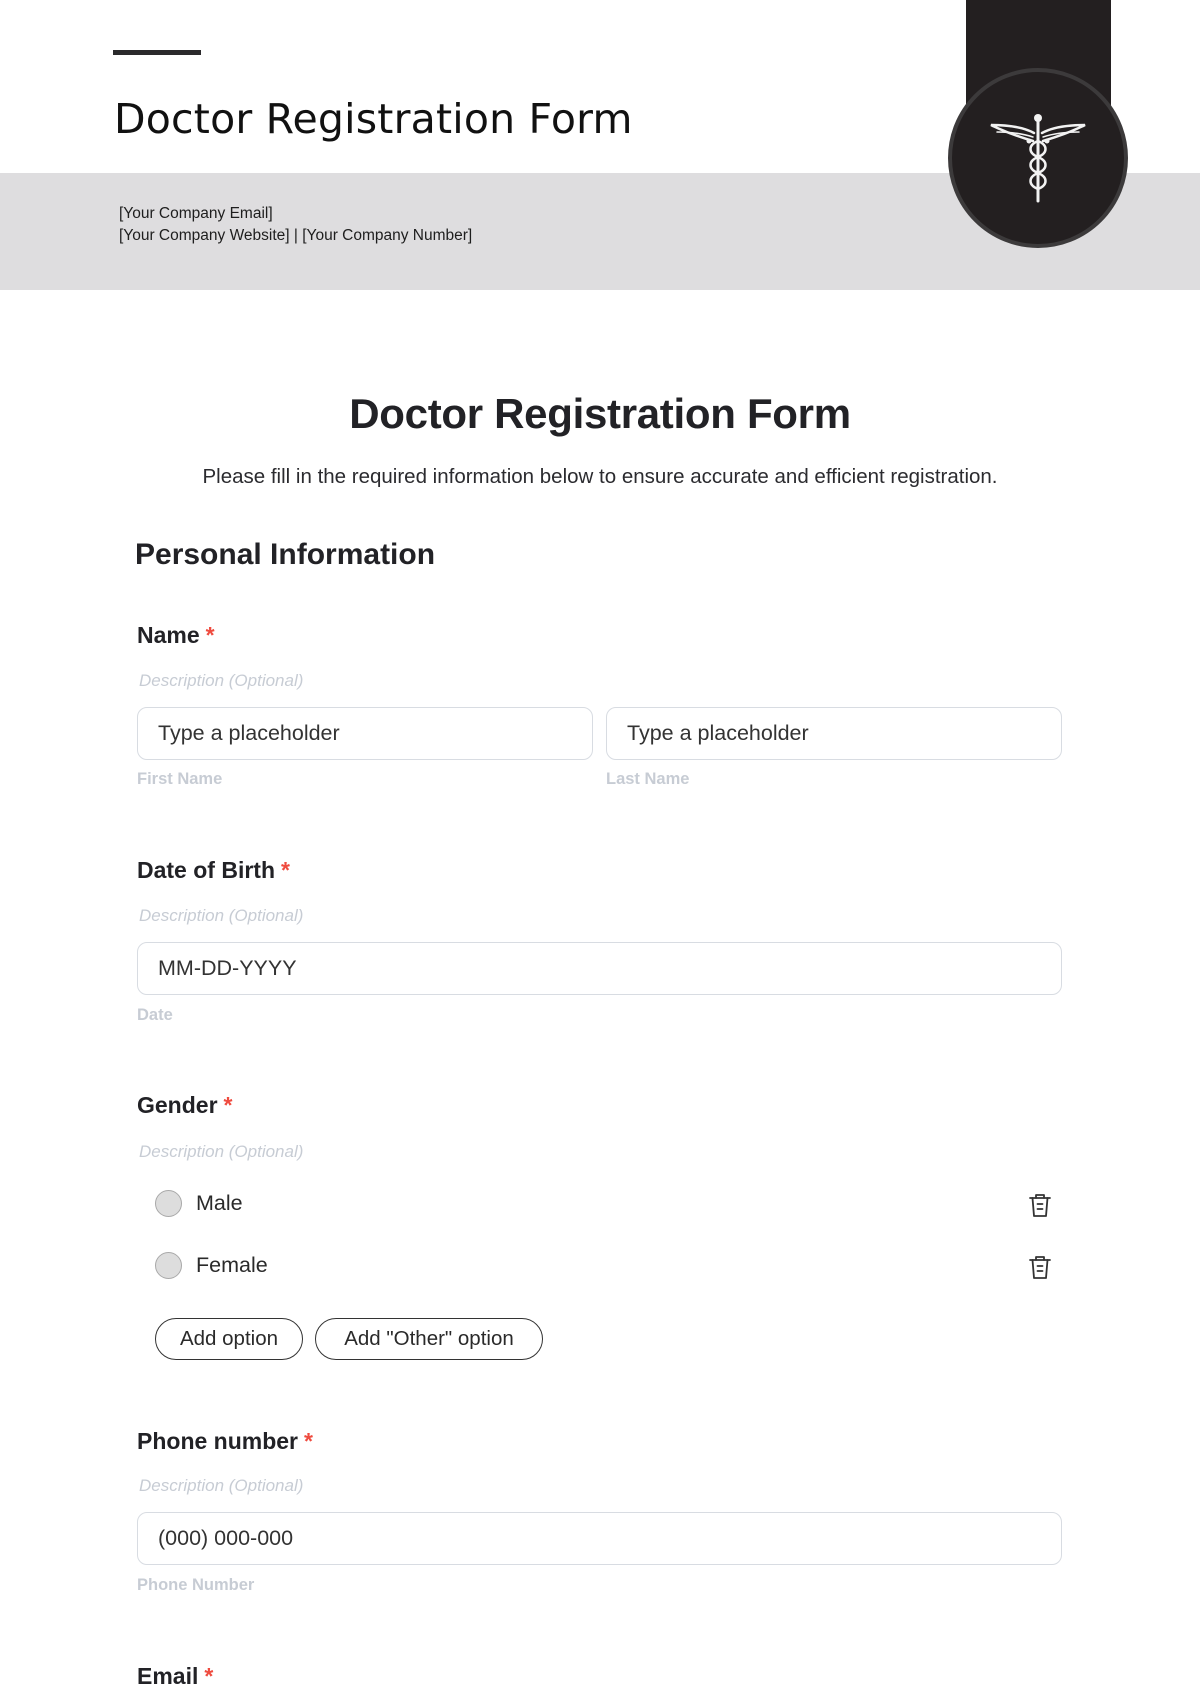  Describe the element at coordinates (229, 1339) in the screenshot. I see `add-option-button: Add option` at that location.